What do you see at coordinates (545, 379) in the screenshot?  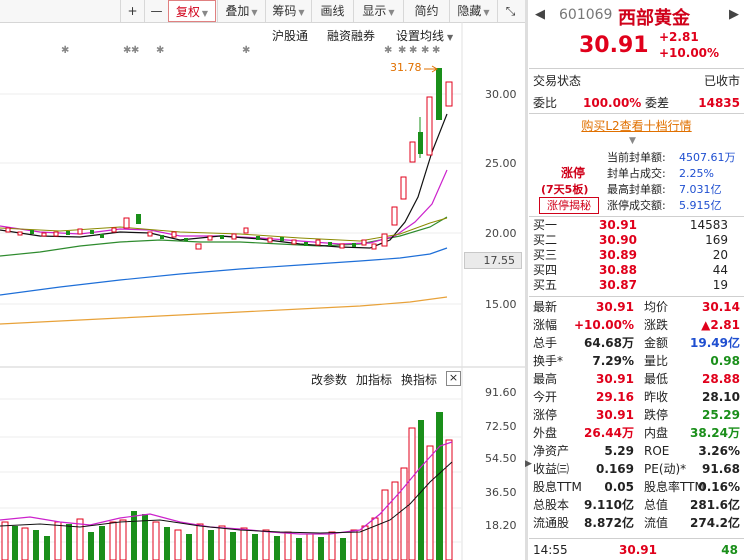 I see `stat-label: 最高` at bounding box center [545, 379].